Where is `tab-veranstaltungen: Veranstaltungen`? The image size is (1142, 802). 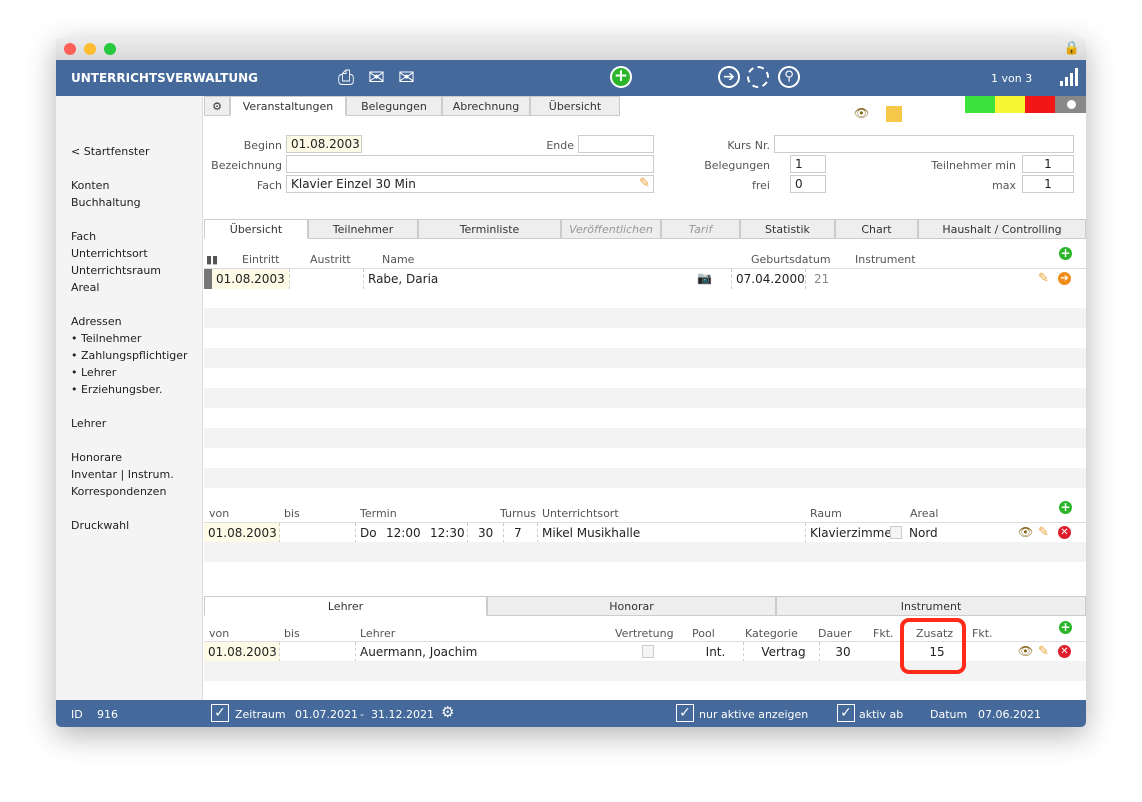
tab-veranstaltungen: Veranstaltungen is located at coordinates (288, 106).